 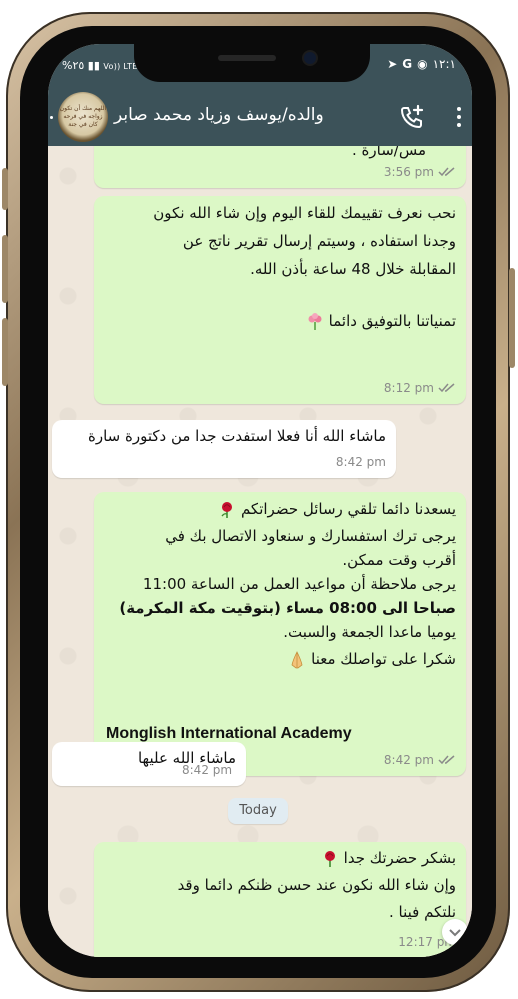 What do you see at coordinates (512, 318) in the screenshot?
I see `power-button` at bounding box center [512, 318].